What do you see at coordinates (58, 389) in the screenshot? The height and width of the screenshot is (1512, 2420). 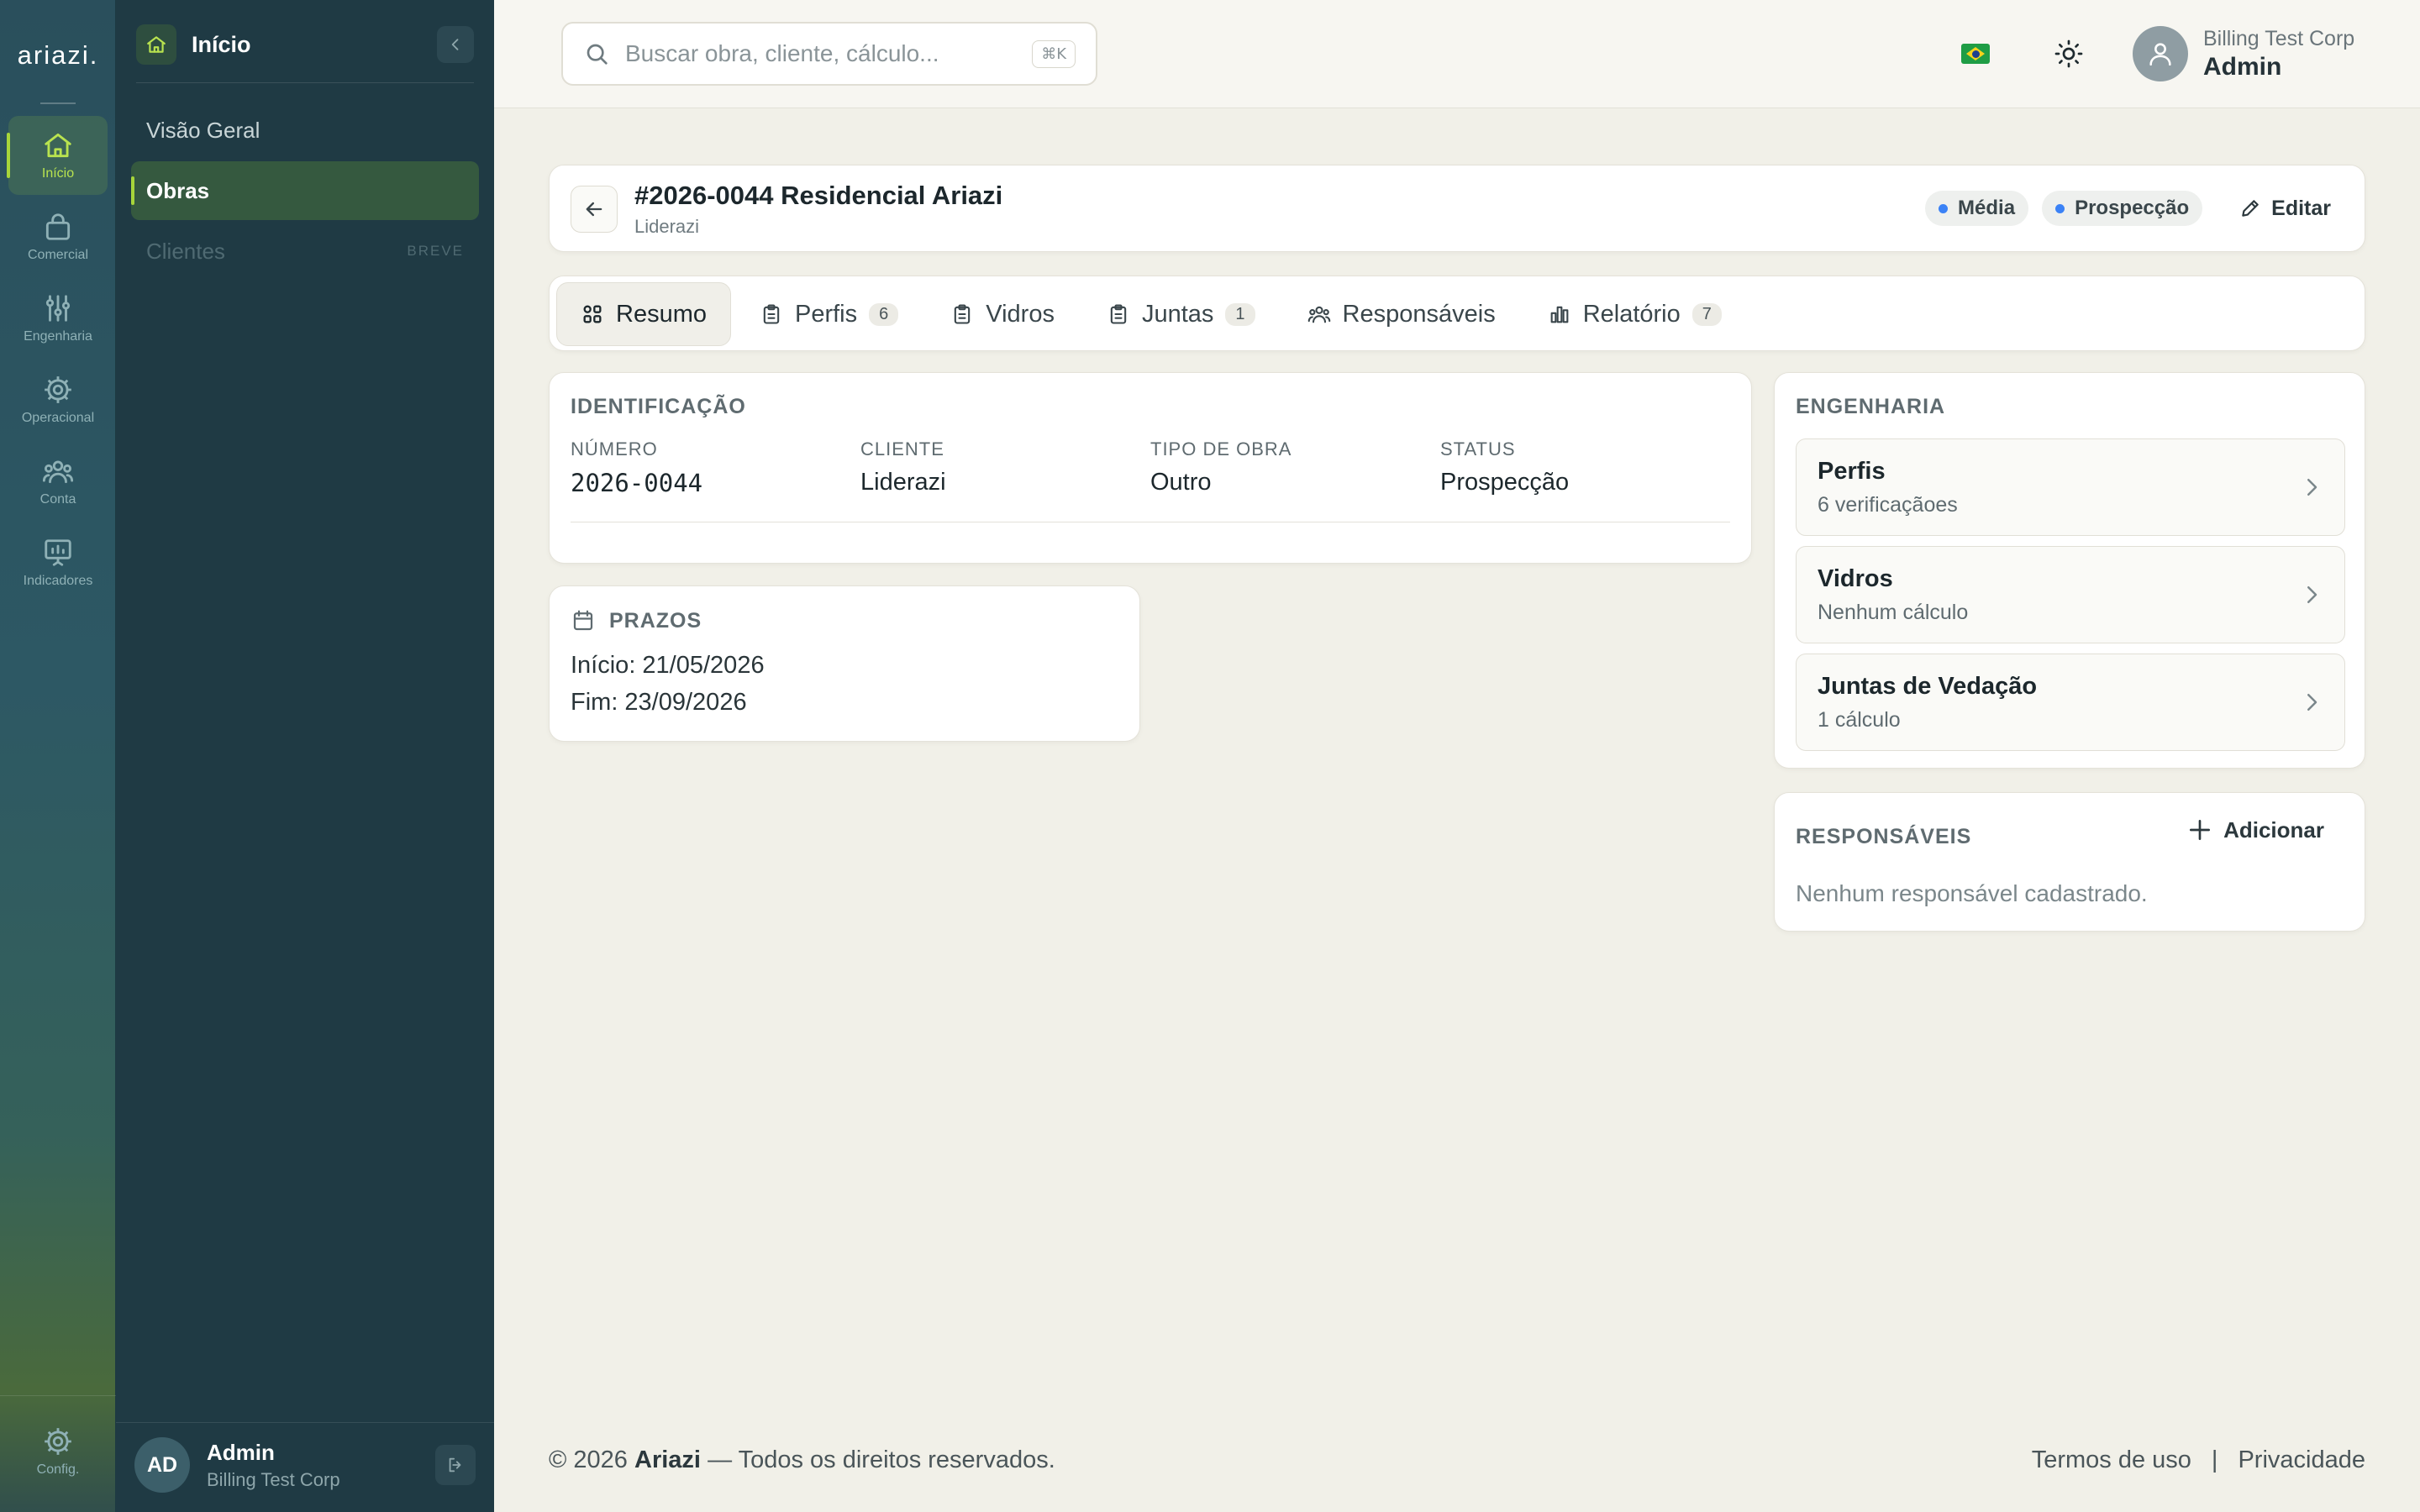 I see `gear-icon` at bounding box center [58, 389].